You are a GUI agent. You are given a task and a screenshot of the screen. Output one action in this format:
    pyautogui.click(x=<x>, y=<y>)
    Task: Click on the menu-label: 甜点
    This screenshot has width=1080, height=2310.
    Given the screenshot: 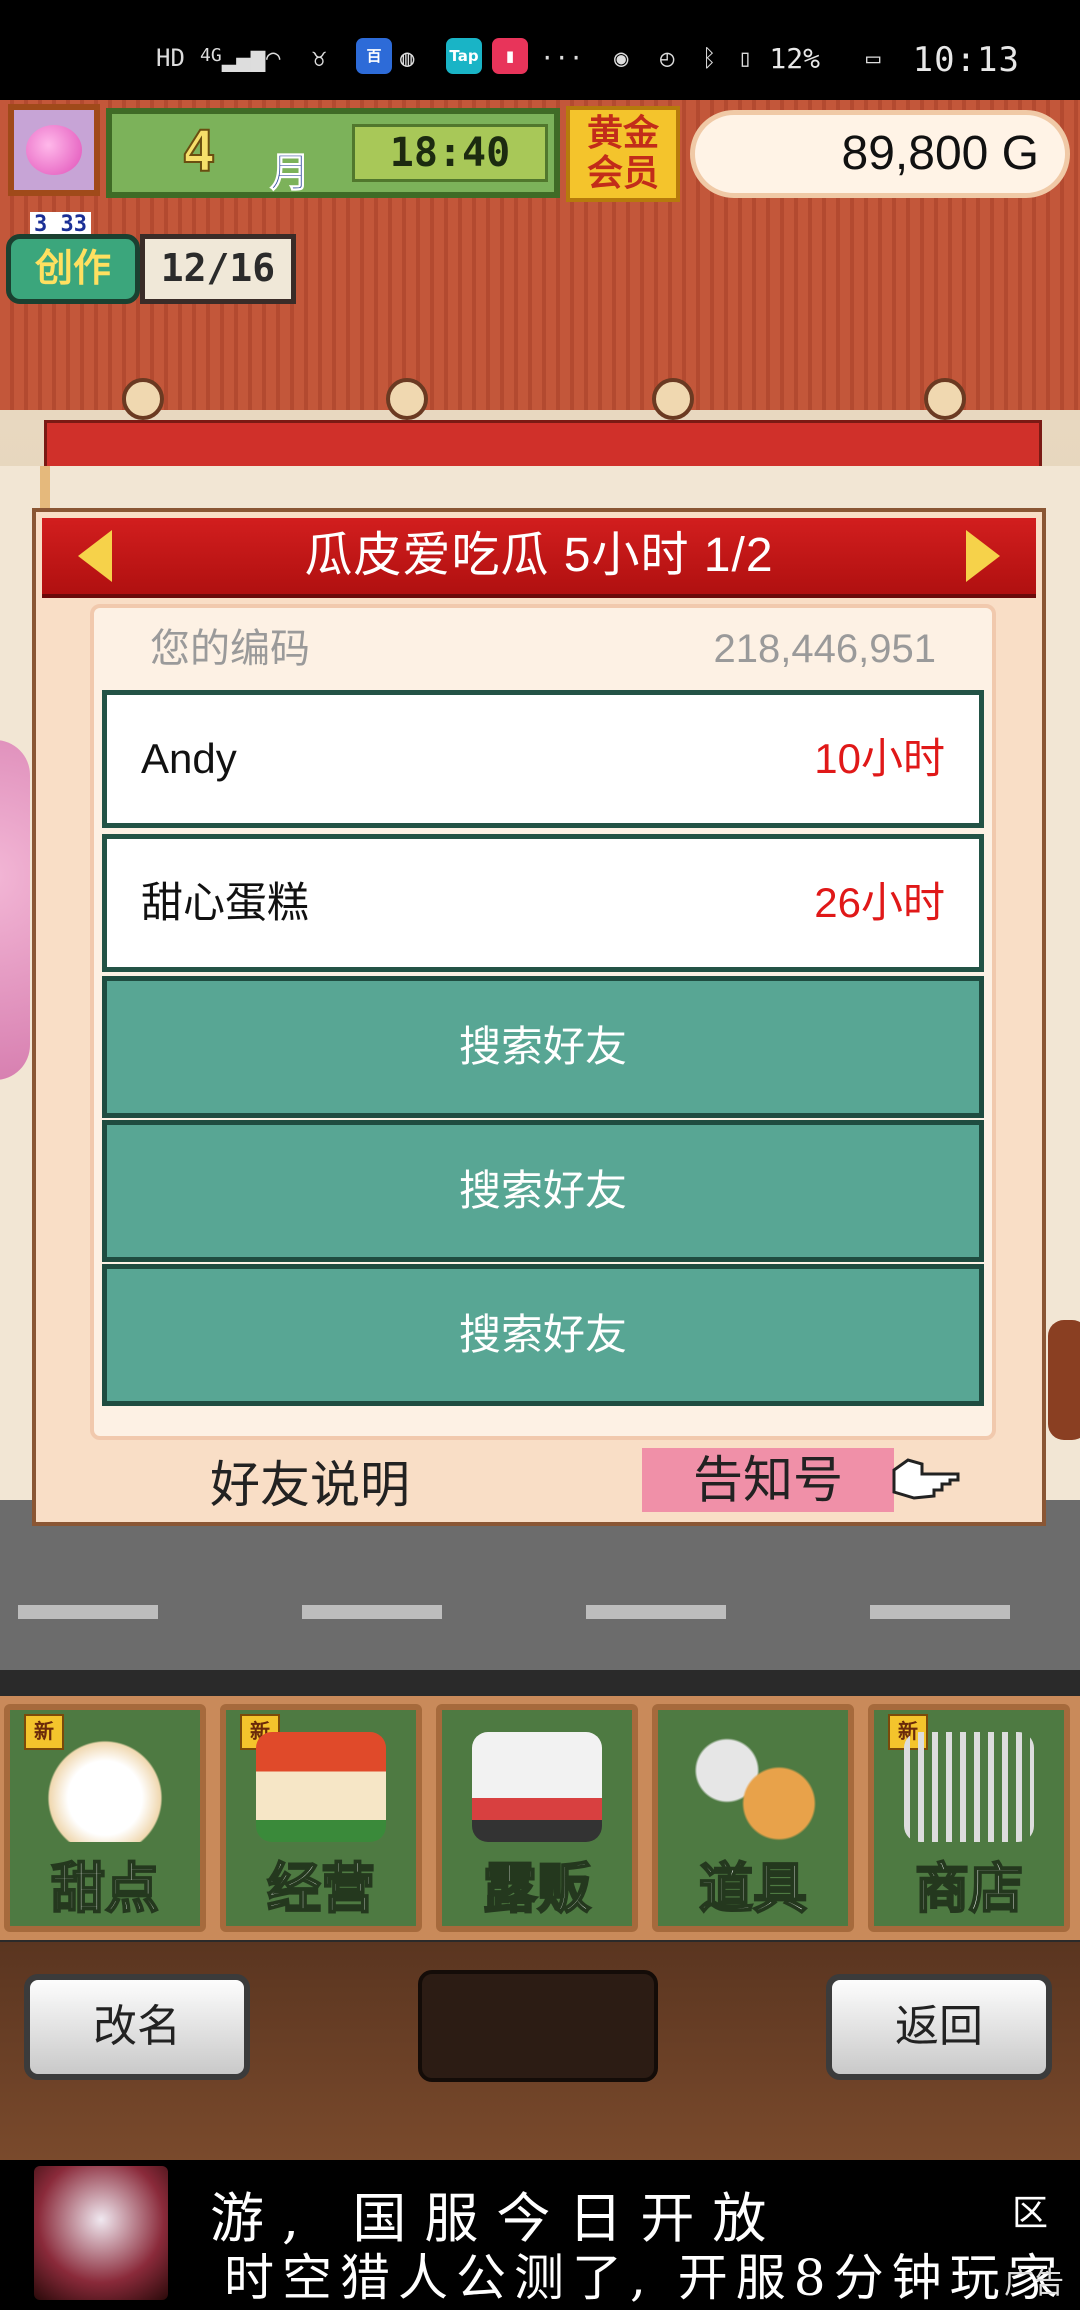 What is the action you would take?
    pyautogui.click(x=105, y=1888)
    